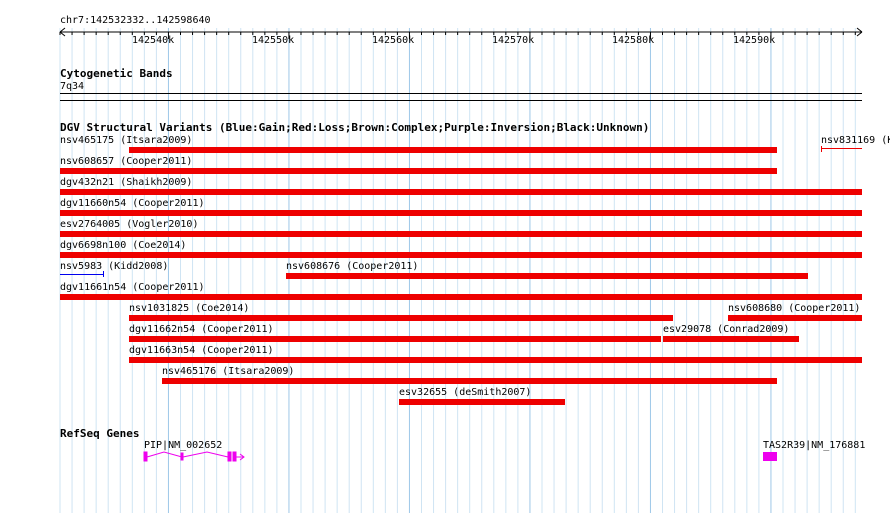  Describe the element at coordinates (794, 309) in the screenshot. I see `variant-label: nsv608680 (Cooper2011)` at that location.